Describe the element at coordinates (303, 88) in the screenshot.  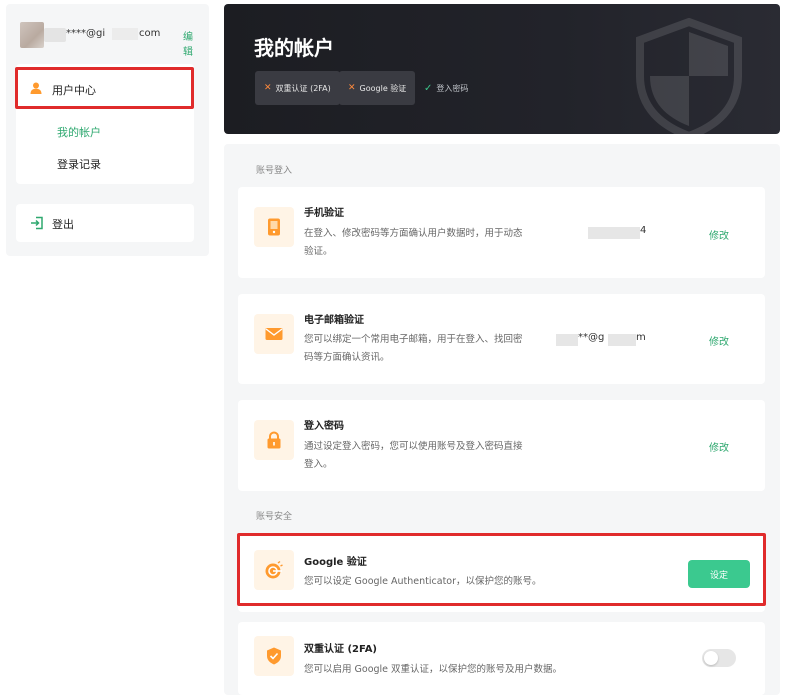
I see `status-tag-2fa-label: 双重认证 (2FA)` at that location.